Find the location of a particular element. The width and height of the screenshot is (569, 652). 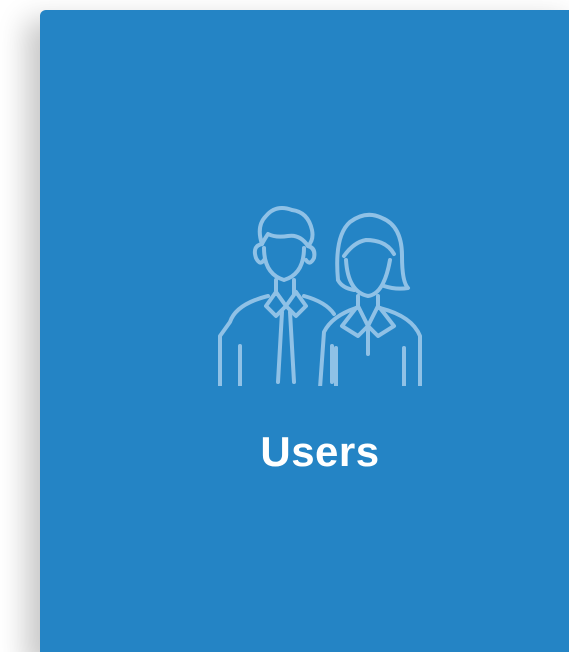

tile-label: Users is located at coordinates (320, 451).